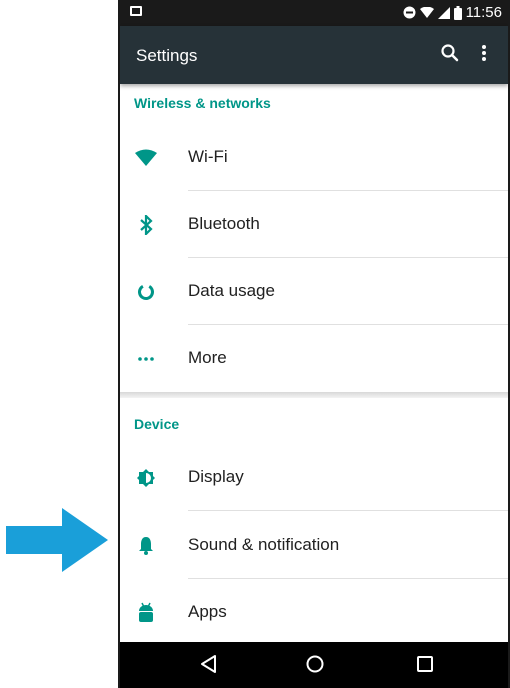 This screenshot has width=510, height=688. I want to click on back-icon, so click(209, 664).